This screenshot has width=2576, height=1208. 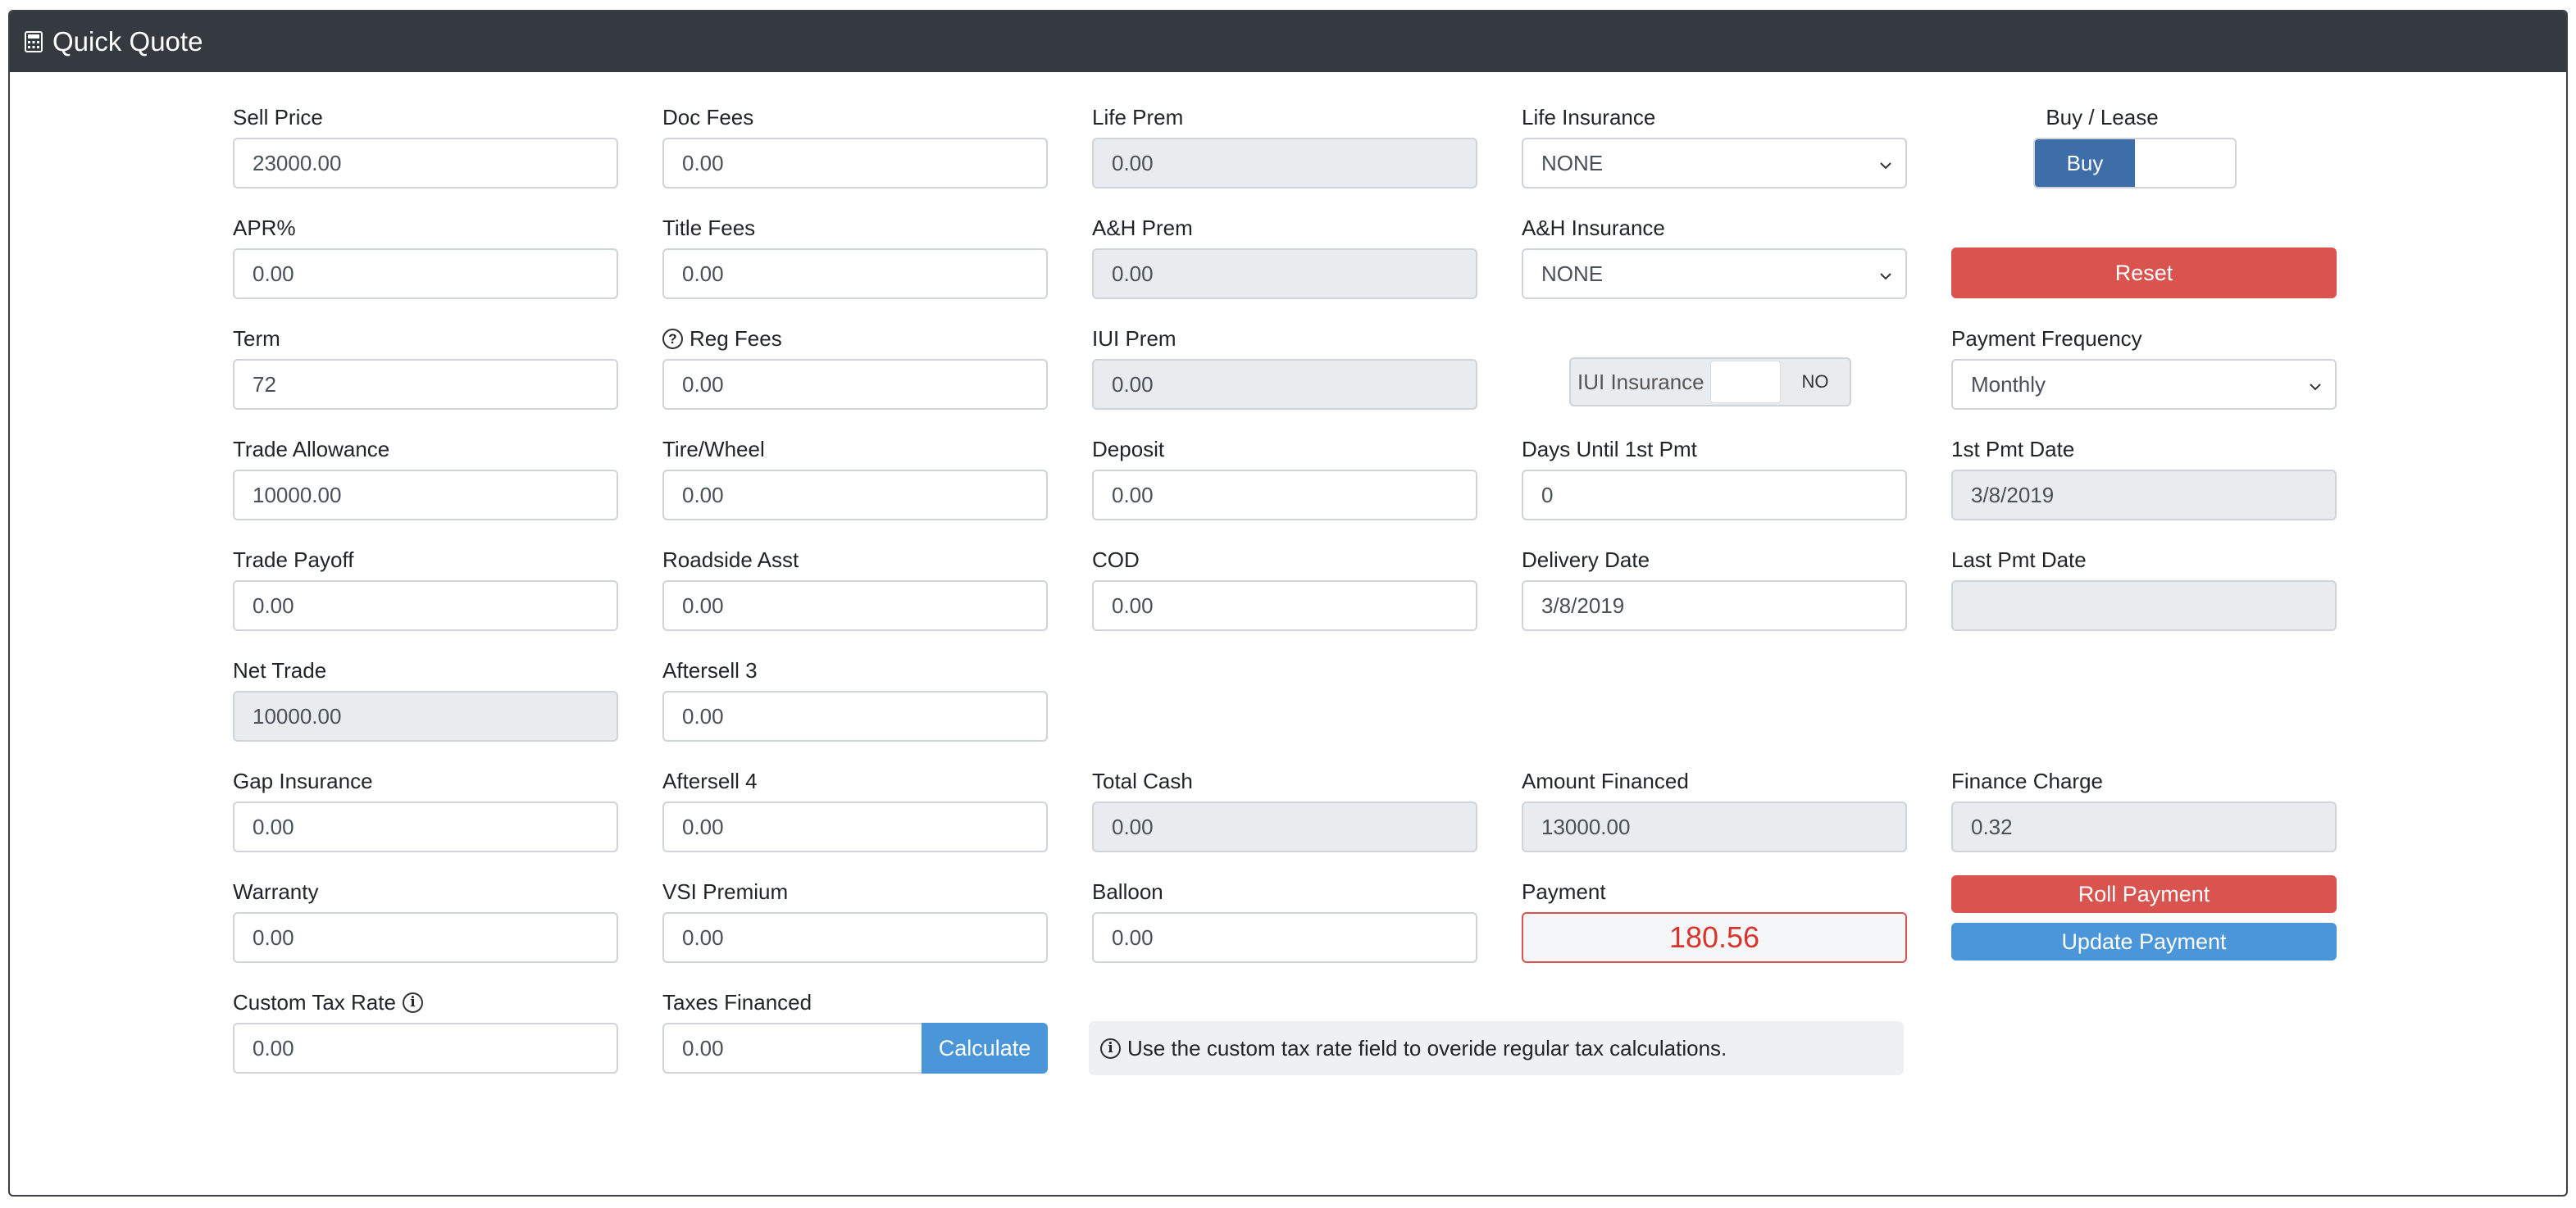 I want to click on buy-lease-toggle: Buy, so click(x=2135, y=163).